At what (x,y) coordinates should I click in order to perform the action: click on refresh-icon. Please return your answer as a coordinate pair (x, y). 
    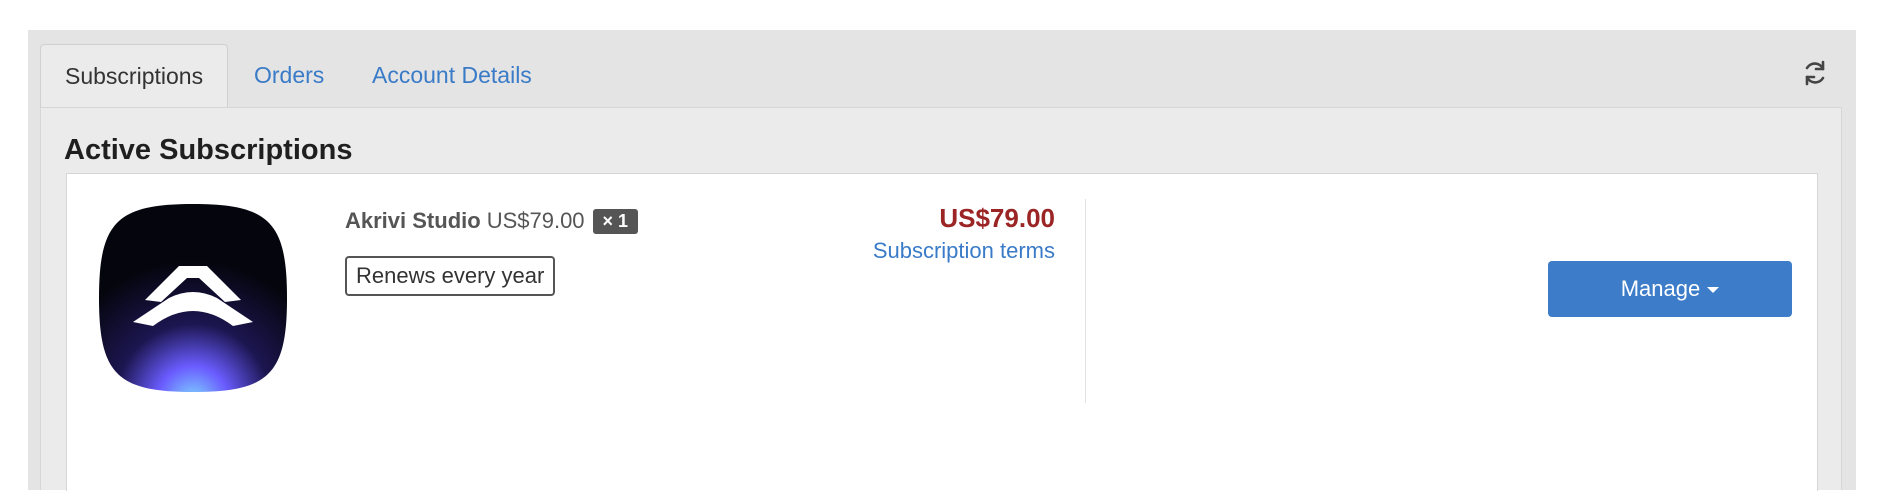
    Looking at the image, I should click on (1815, 73).